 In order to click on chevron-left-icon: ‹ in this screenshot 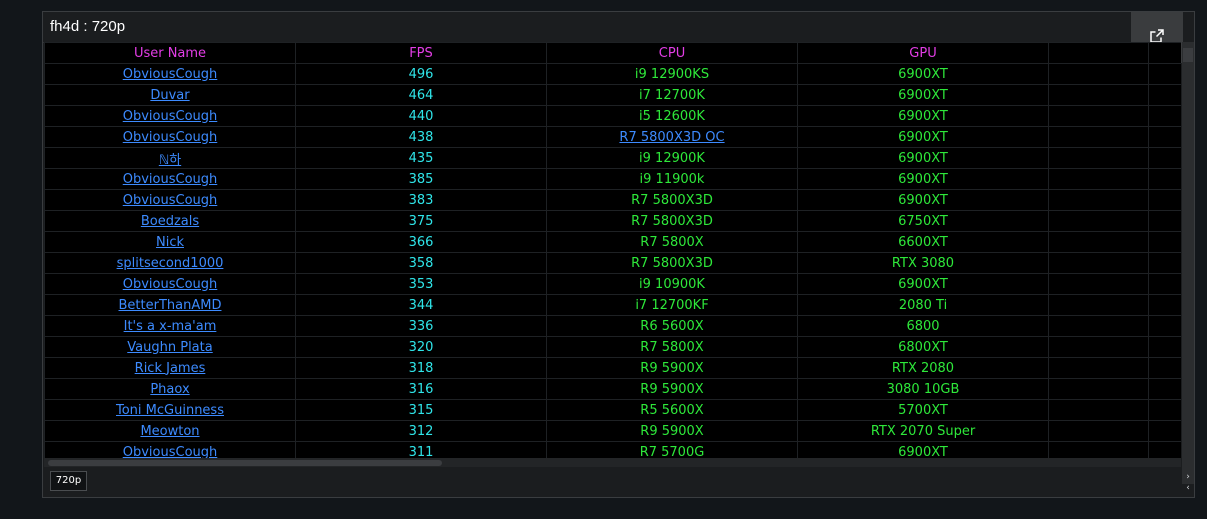, I will do `click(1188, 488)`.